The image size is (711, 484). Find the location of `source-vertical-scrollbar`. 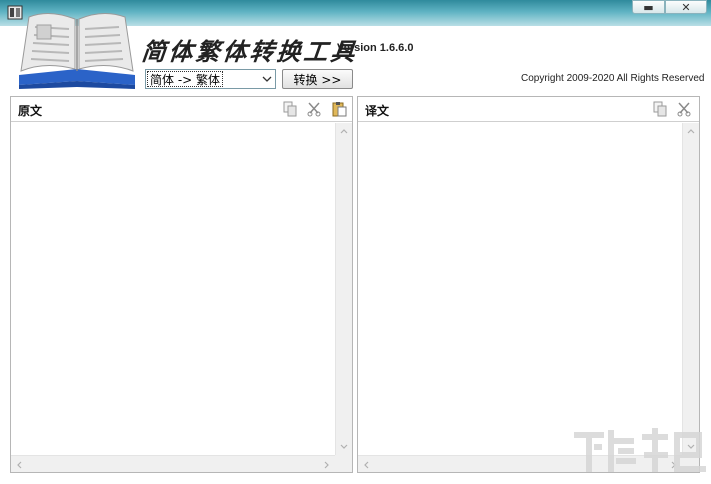

source-vertical-scrollbar is located at coordinates (343, 289).